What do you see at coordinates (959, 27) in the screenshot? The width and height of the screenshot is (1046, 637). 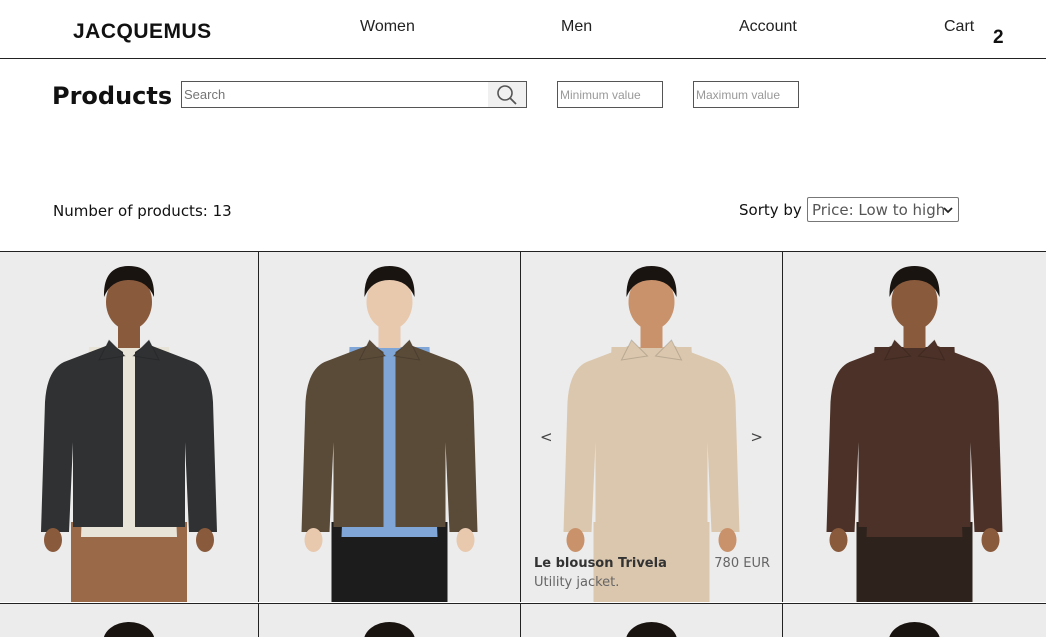 I see `nav-cart: Cart` at bounding box center [959, 27].